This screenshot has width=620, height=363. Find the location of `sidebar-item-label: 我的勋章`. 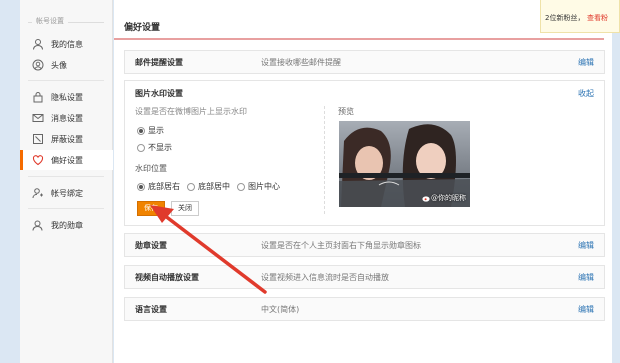

sidebar-item-label: 我的勋章 is located at coordinates (67, 225).